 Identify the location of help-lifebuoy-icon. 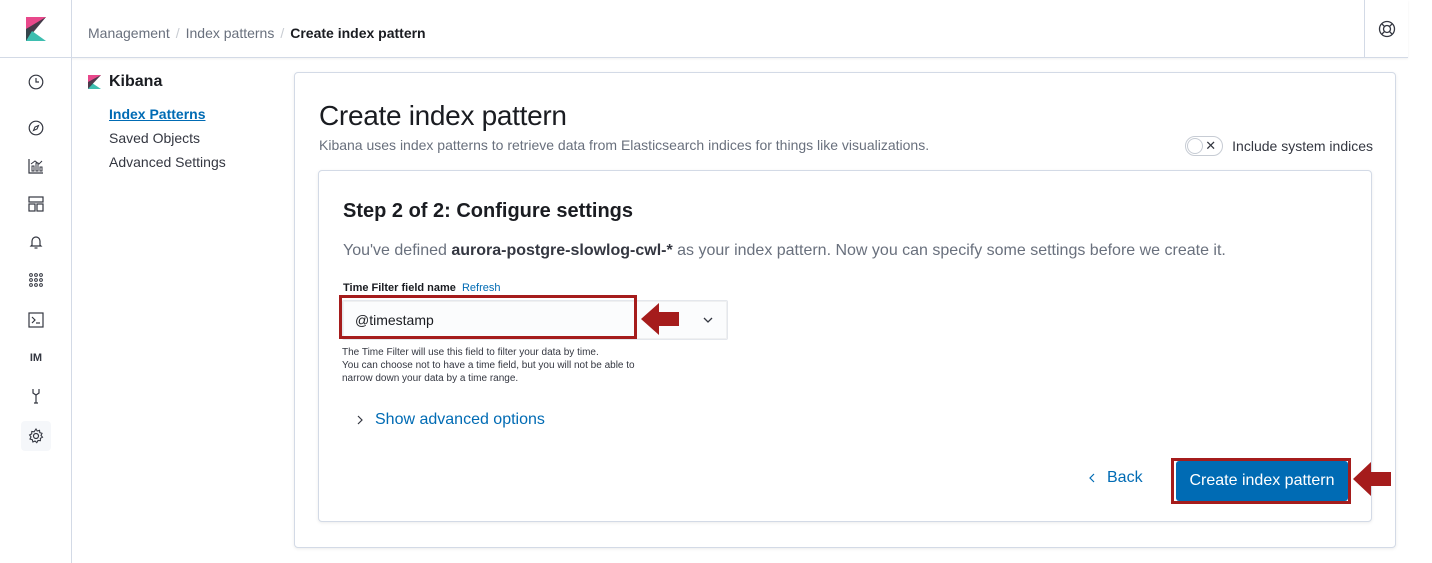
(1386, 29).